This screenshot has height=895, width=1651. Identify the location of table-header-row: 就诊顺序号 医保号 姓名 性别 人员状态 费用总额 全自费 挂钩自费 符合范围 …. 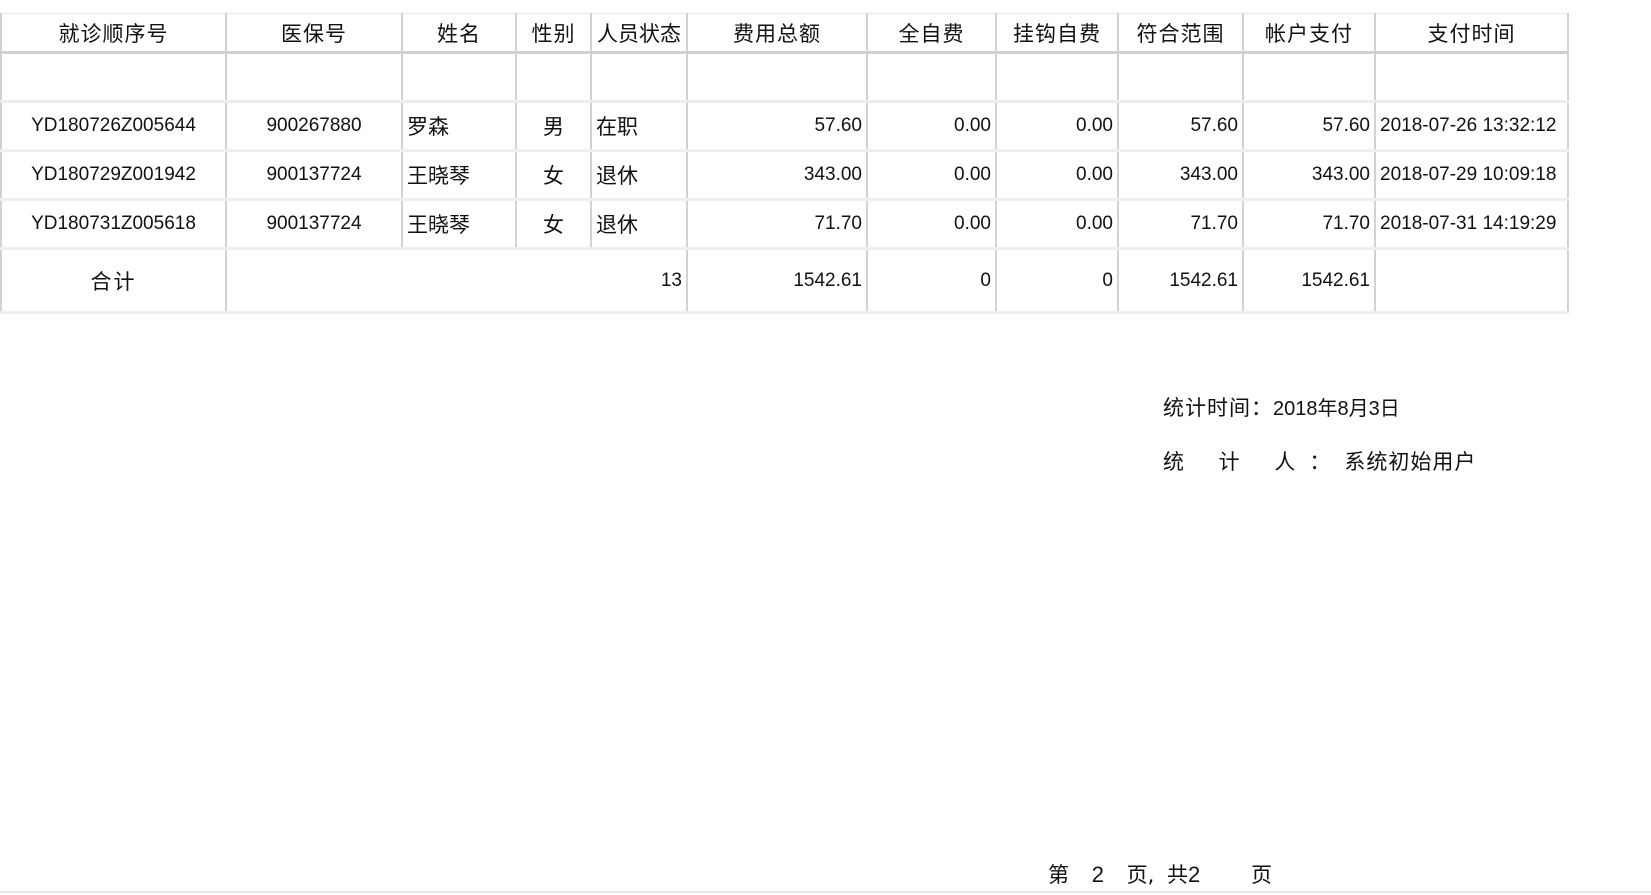
(784, 33).